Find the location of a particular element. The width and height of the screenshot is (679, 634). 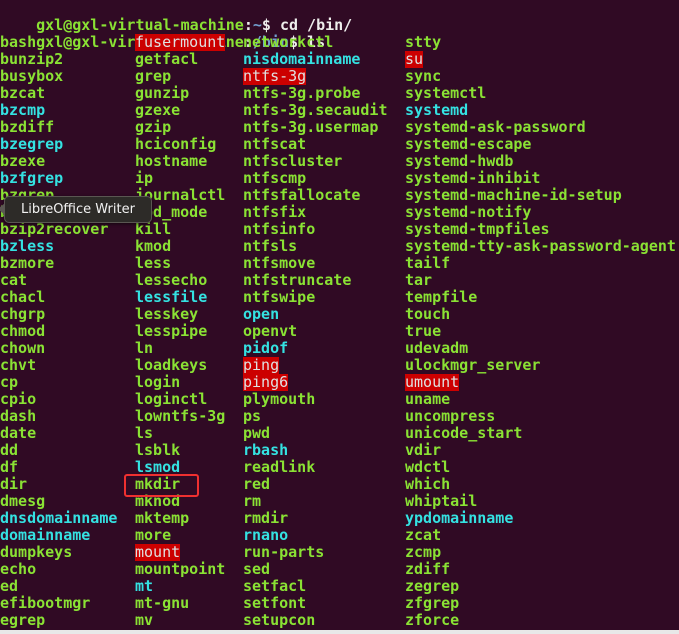

file-entry: domainname is located at coordinates (45, 535).